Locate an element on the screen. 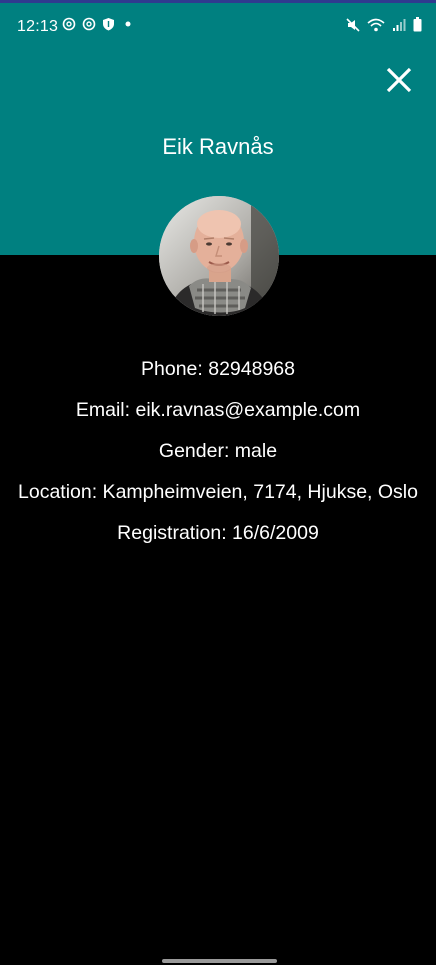 The height and width of the screenshot is (965, 436). close-icon is located at coordinates (399, 80).